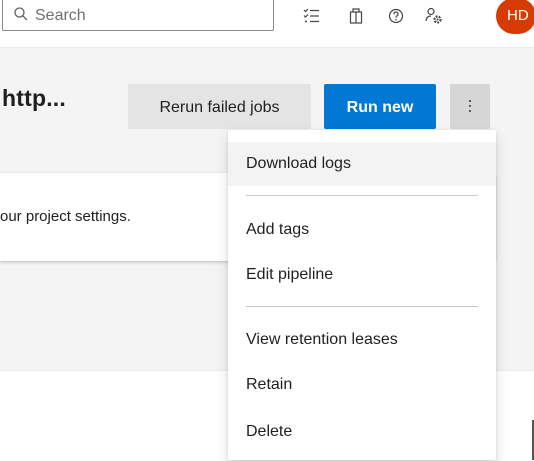 The width and height of the screenshot is (534, 461). Describe the element at coordinates (396, 16) in the screenshot. I see `help-icon` at that location.